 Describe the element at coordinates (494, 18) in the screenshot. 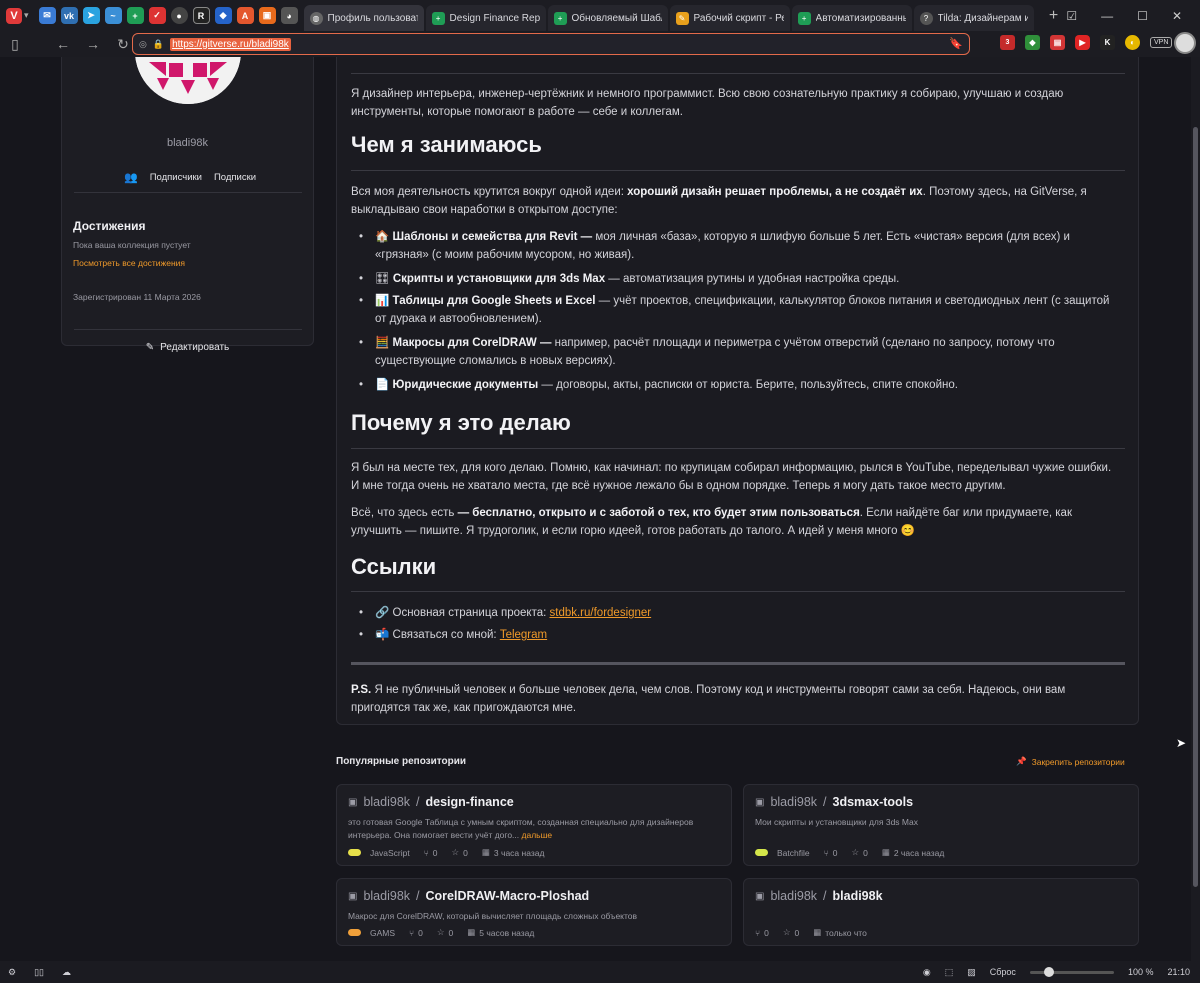

I see `tab-title: Design Finance Repository` at that location.